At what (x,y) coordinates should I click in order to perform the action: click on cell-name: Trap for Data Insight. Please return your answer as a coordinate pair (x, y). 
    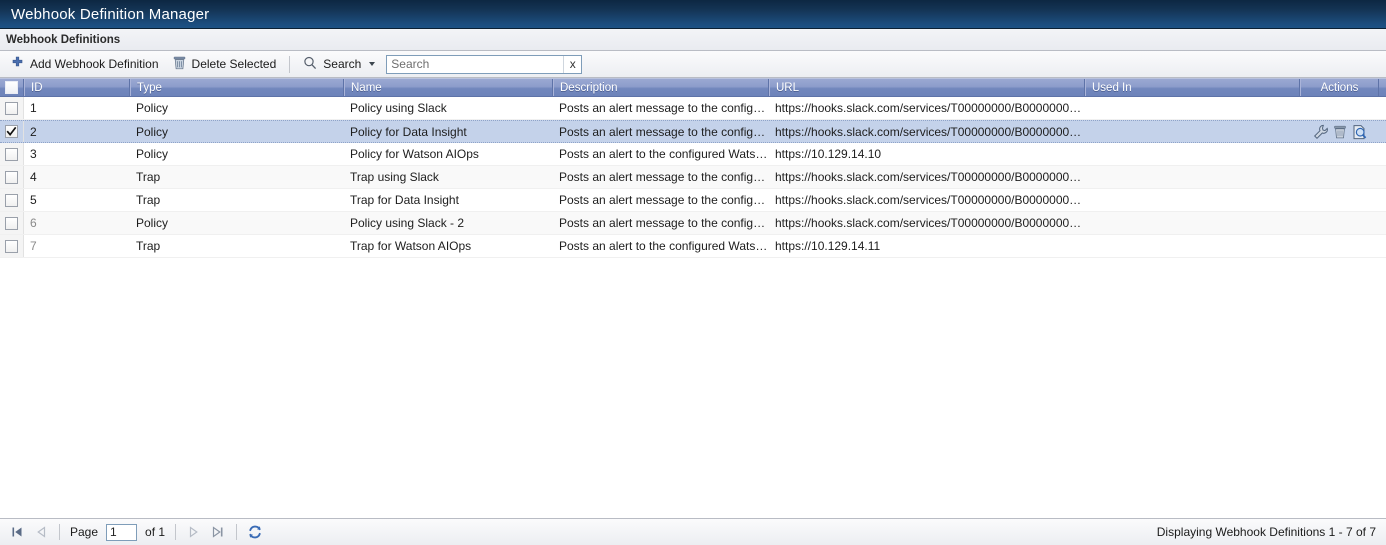
    Looking at the image, I should click on (404, 200).